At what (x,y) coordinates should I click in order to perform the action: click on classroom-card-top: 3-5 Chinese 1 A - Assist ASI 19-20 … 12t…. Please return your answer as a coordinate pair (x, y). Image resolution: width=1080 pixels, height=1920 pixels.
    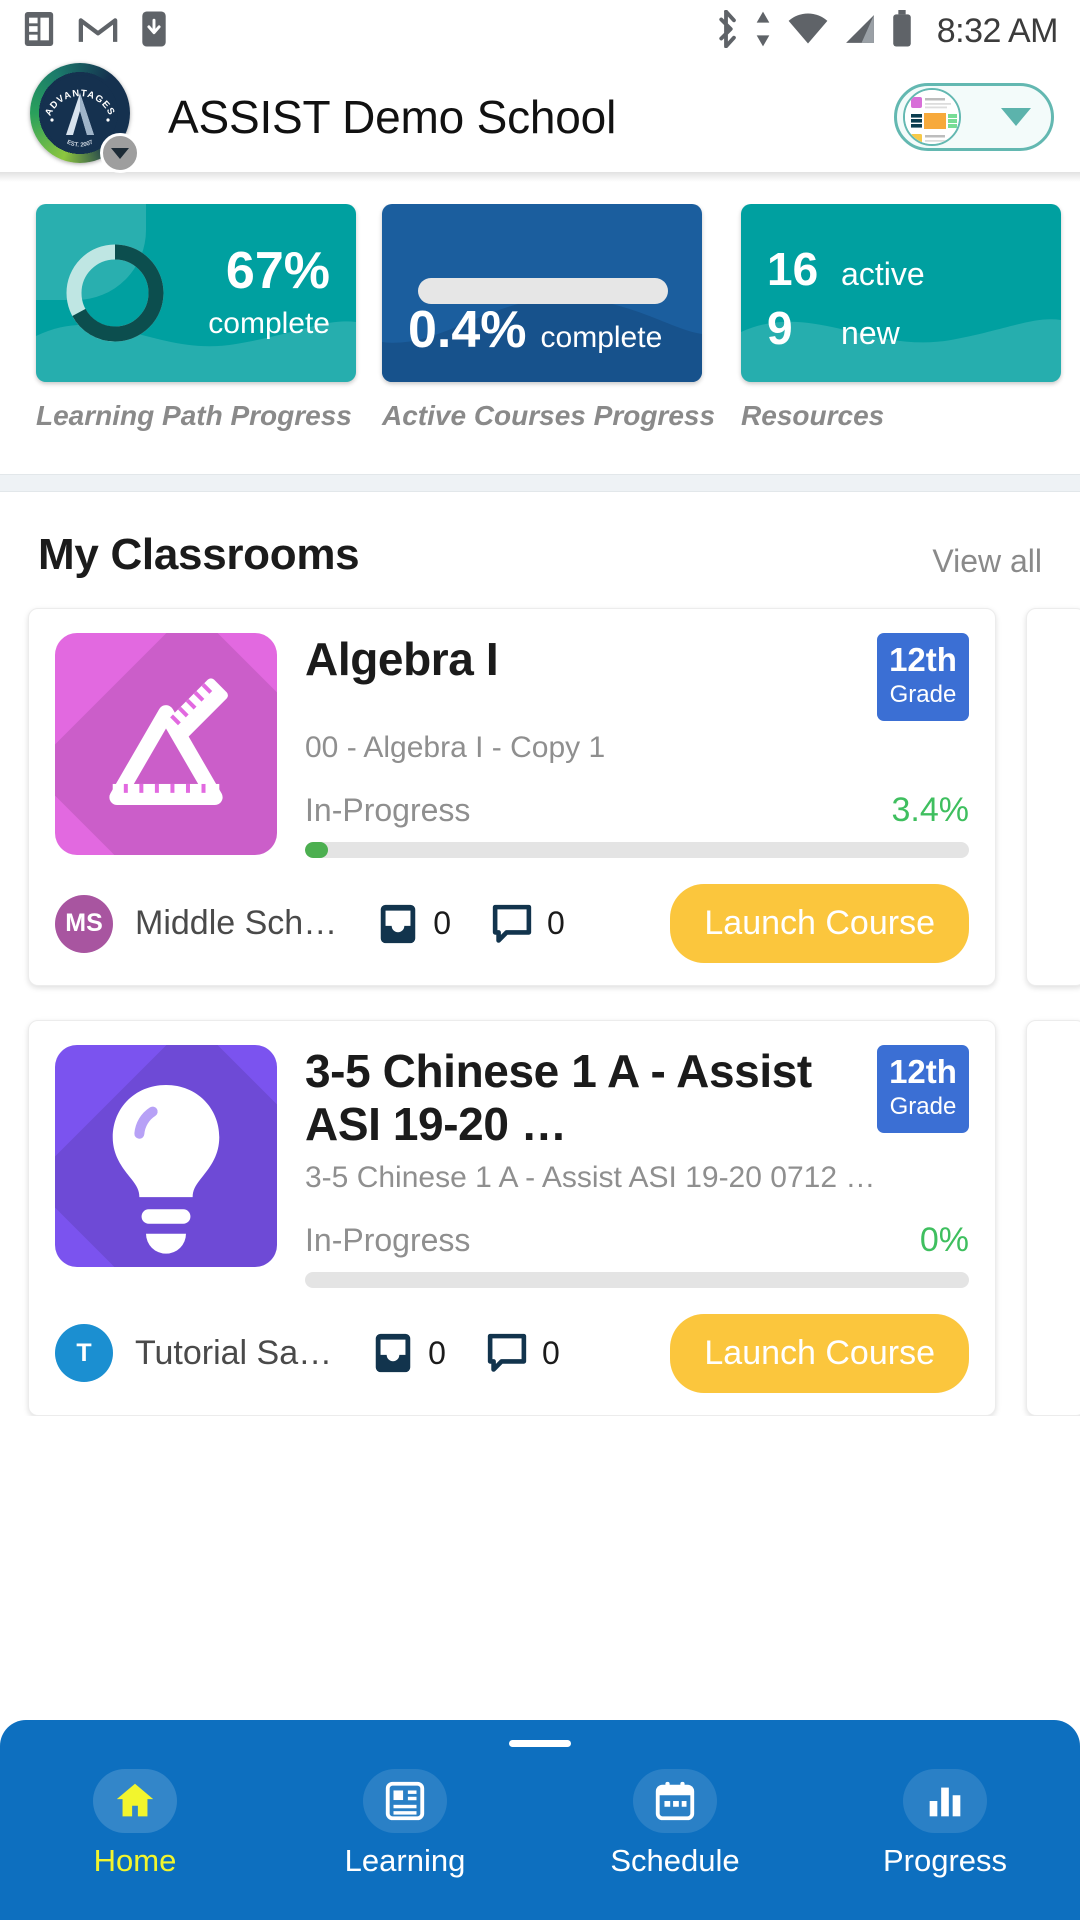
    Looking at the image, I should click on (512, 1166).